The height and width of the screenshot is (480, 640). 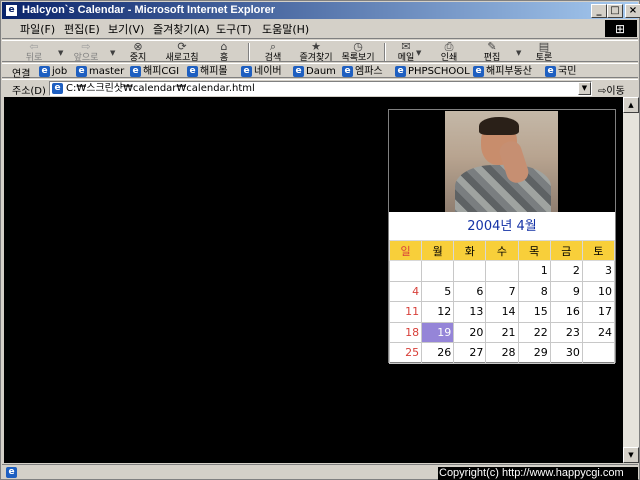 I want to click on calendar-week-row: 25 26 27 28 29 30, so click(x=502, y=353).